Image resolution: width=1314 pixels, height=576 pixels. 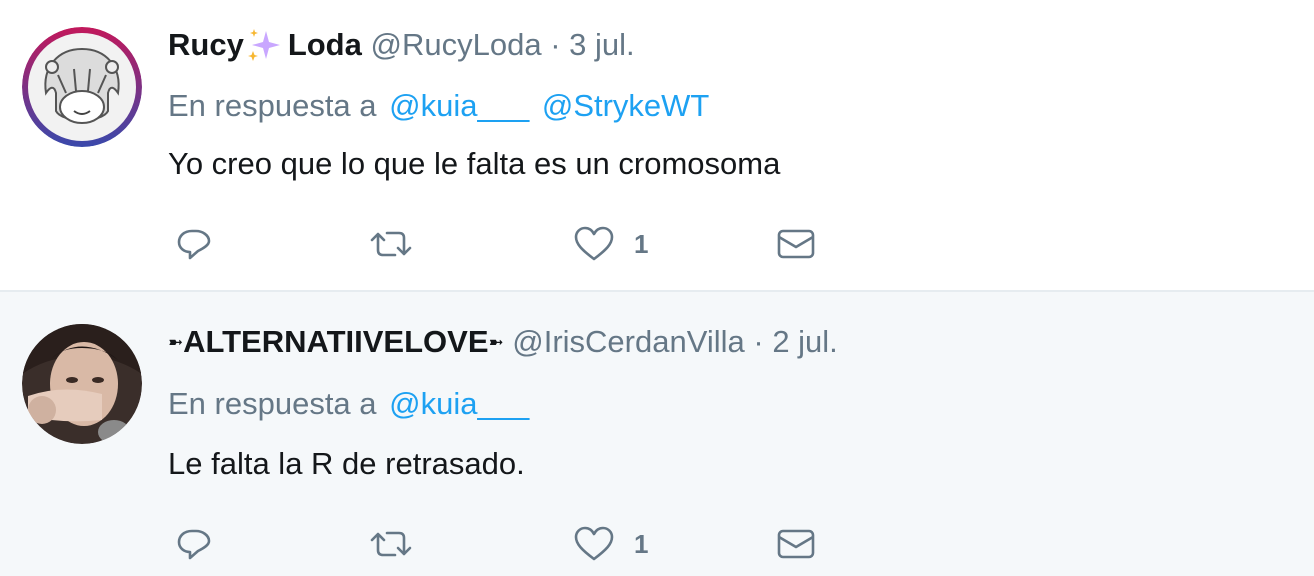 What do you see at coordinates (266, 45) in the screenshot?
I see `sparkles-icon` at bounding box center [266, 45].